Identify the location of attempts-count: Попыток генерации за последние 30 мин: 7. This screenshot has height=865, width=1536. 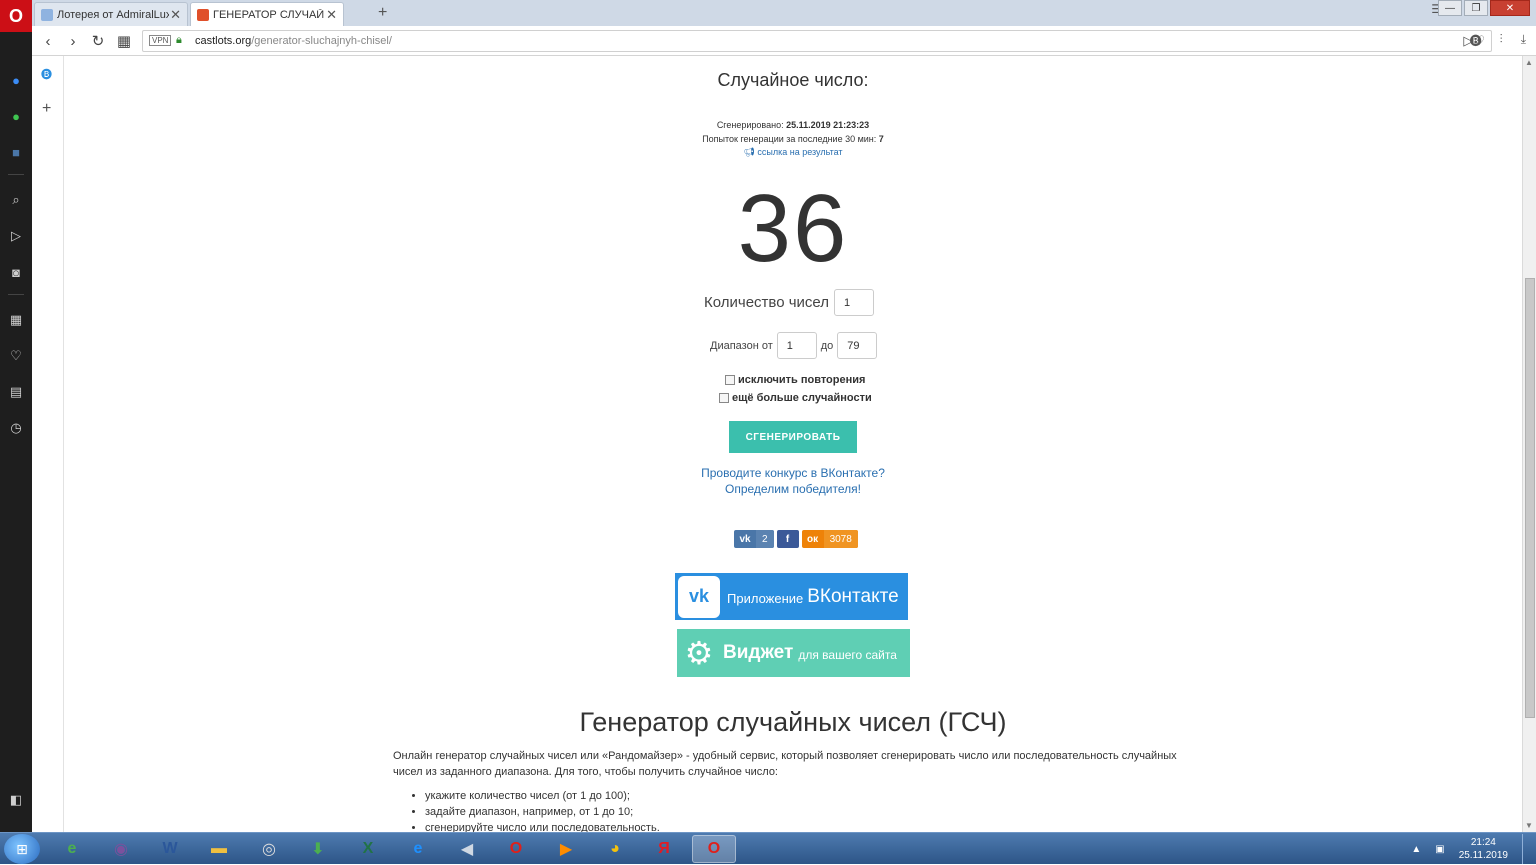
(793, 139).